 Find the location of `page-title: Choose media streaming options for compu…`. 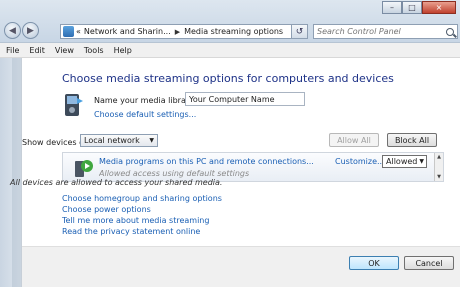

page-title: Choose media streaming options for compu… is located at coordinates (228, 78).